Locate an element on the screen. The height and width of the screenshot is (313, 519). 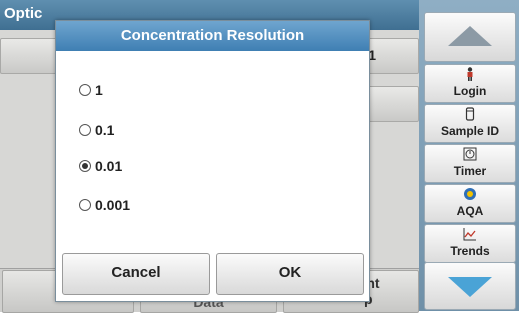
triangle-down-icon is located at coordinates (470, 287).